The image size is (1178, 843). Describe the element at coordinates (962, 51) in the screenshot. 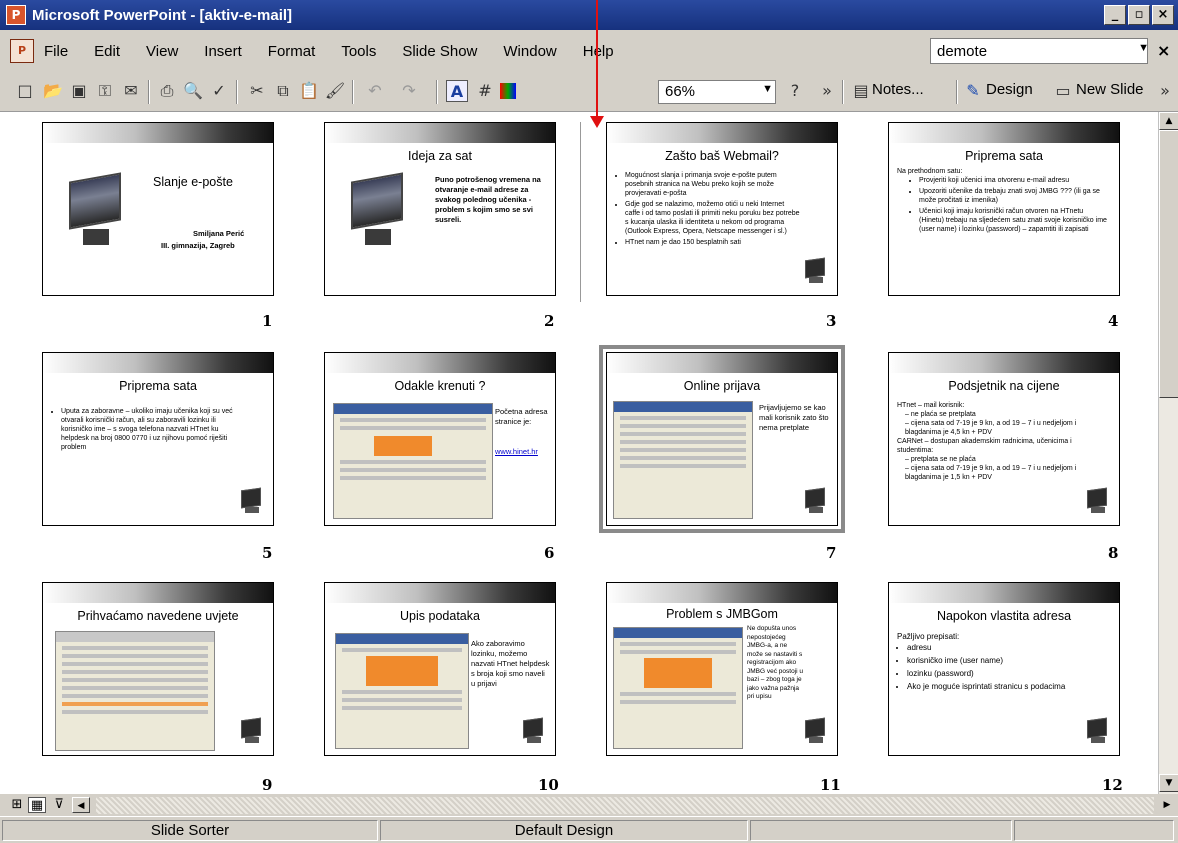

I see `help-search-value: demote` at that location.